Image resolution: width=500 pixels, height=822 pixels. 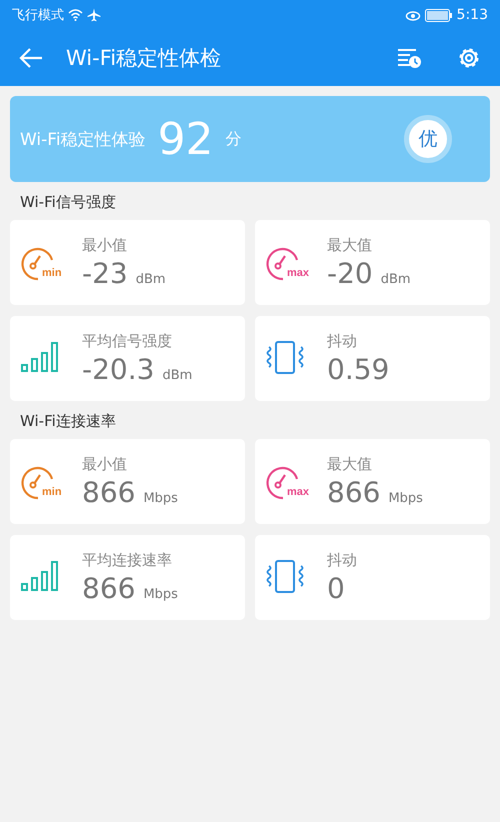 I want to click on score-unit: 分, so click(x=234, y=139).